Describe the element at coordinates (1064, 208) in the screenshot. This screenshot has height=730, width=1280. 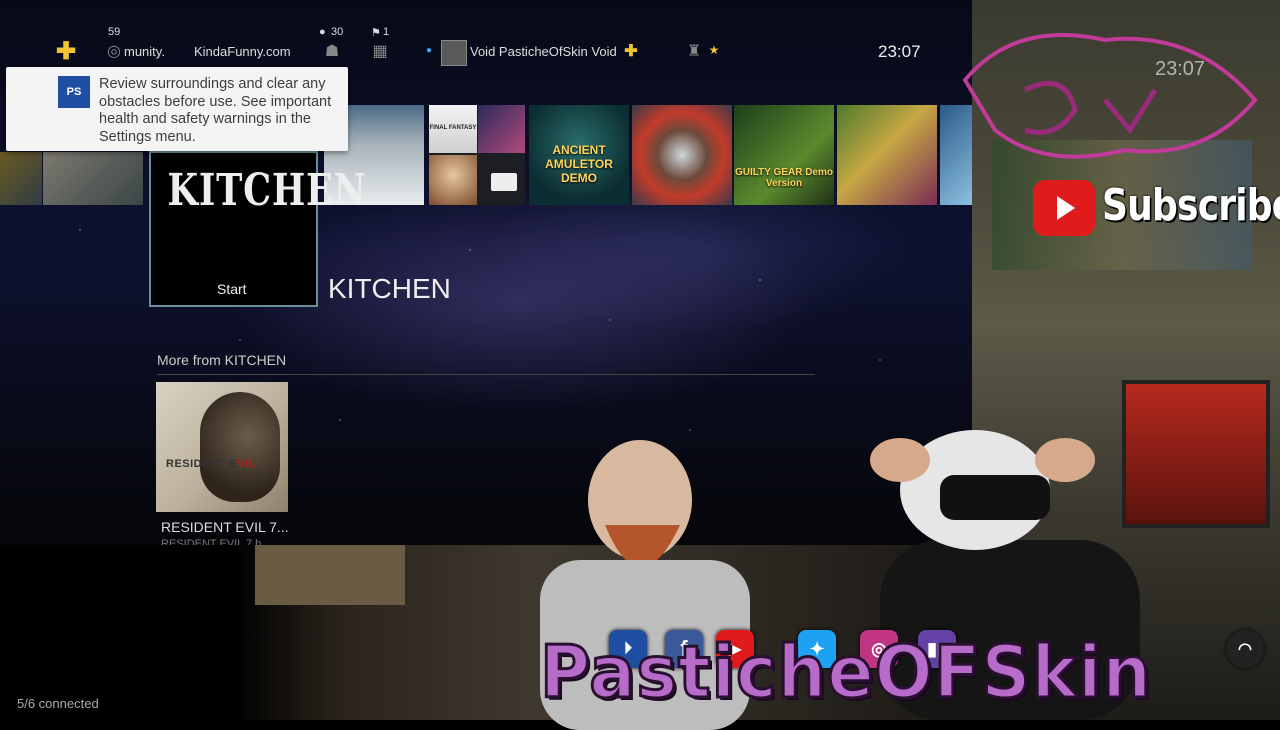
I see `youtube-icon` at that location.